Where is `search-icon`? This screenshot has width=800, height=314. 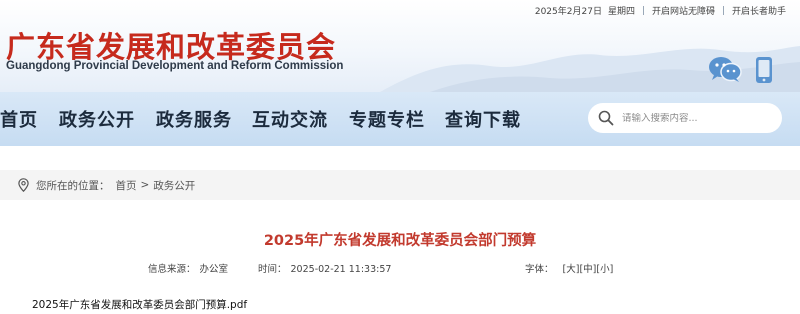 search-icon is located at coordinates (606, 118).